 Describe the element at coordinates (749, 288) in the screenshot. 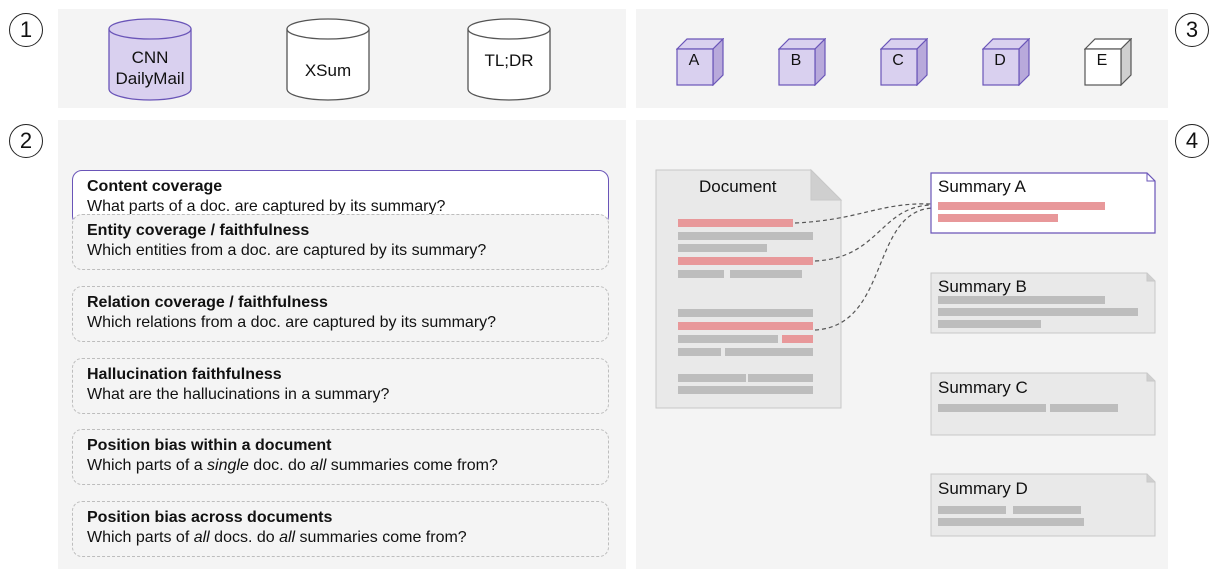

I see `document-page` at that location.